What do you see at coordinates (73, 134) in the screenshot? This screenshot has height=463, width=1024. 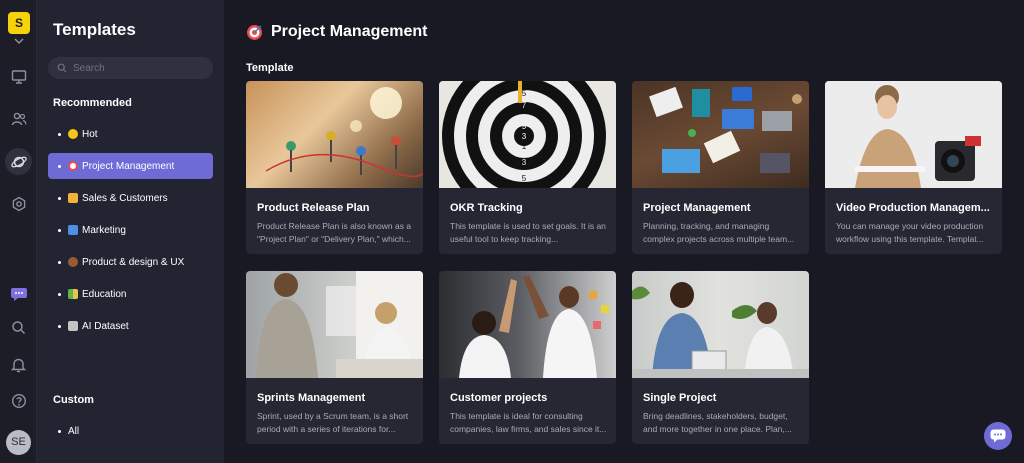 I see `sun-icon` at bounding box center [73, 134].